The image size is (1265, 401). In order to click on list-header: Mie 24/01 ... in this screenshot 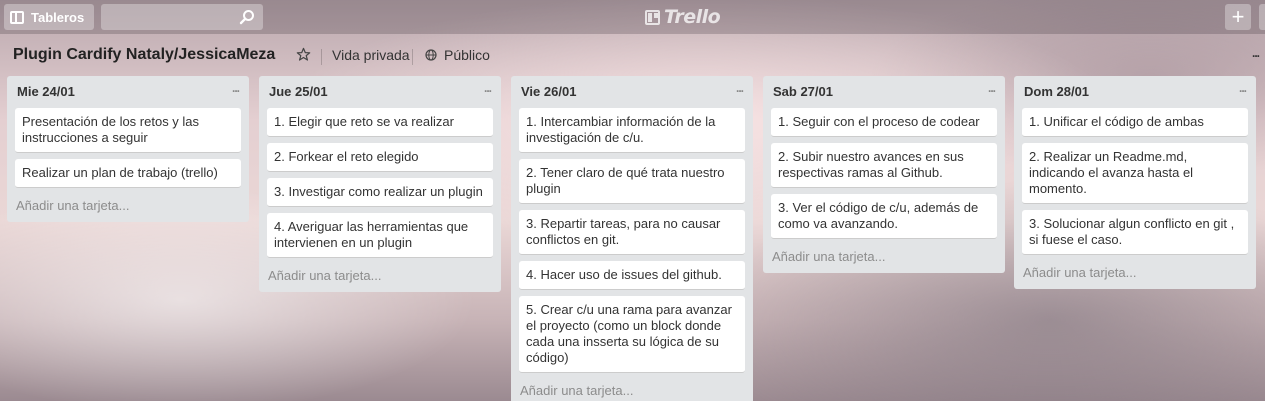, I will do `click(128, 91)`.